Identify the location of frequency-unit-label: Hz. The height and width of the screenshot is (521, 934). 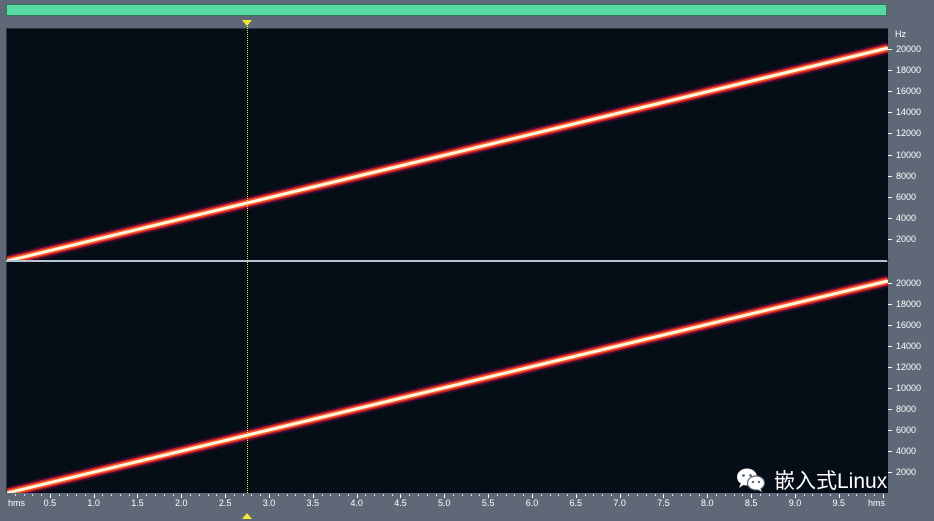
(900, 34).